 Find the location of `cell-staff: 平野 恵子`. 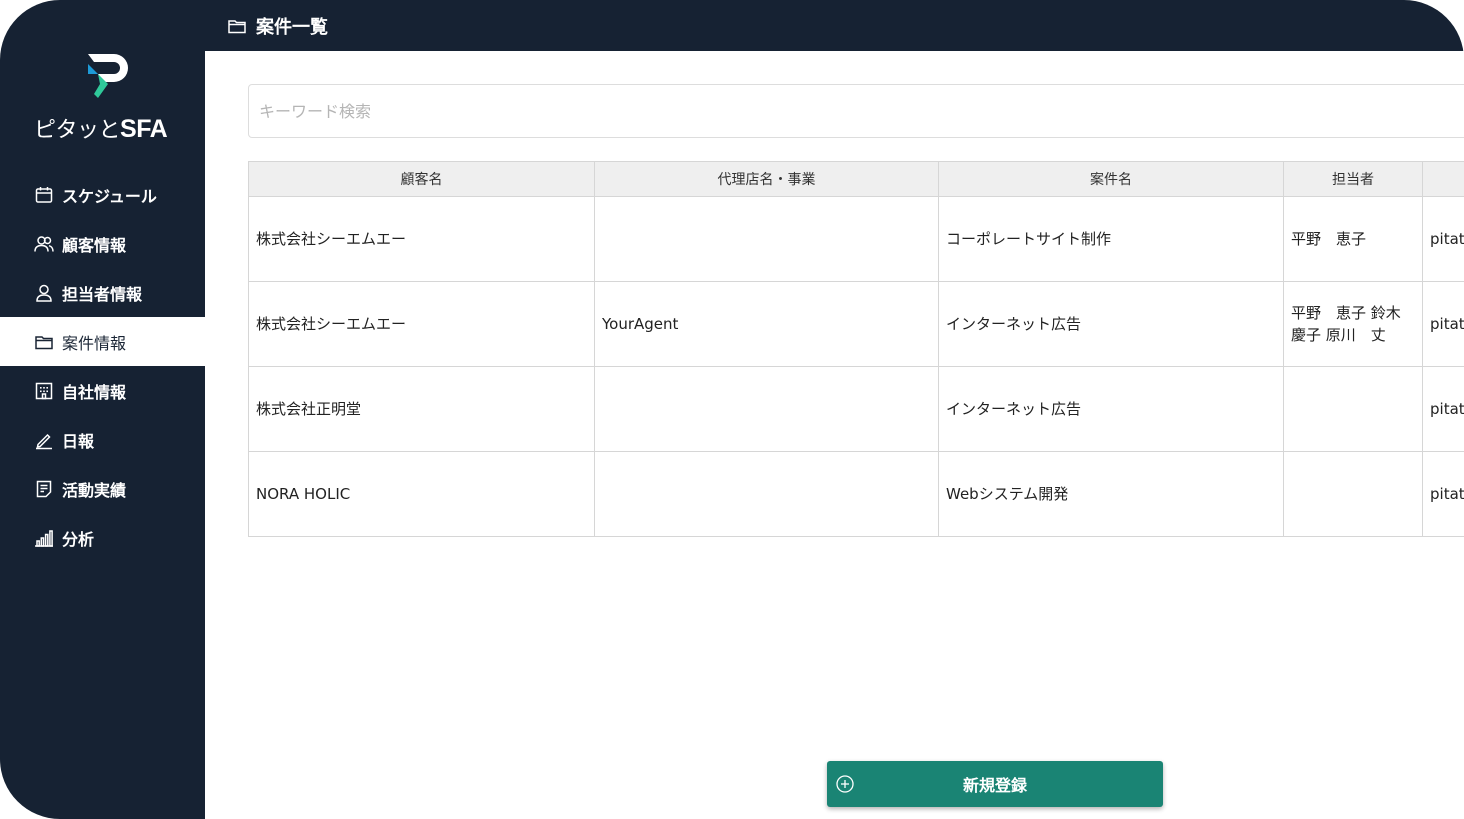

cell-staff: 平野 恵子 is located at coordinates (1353, 239).